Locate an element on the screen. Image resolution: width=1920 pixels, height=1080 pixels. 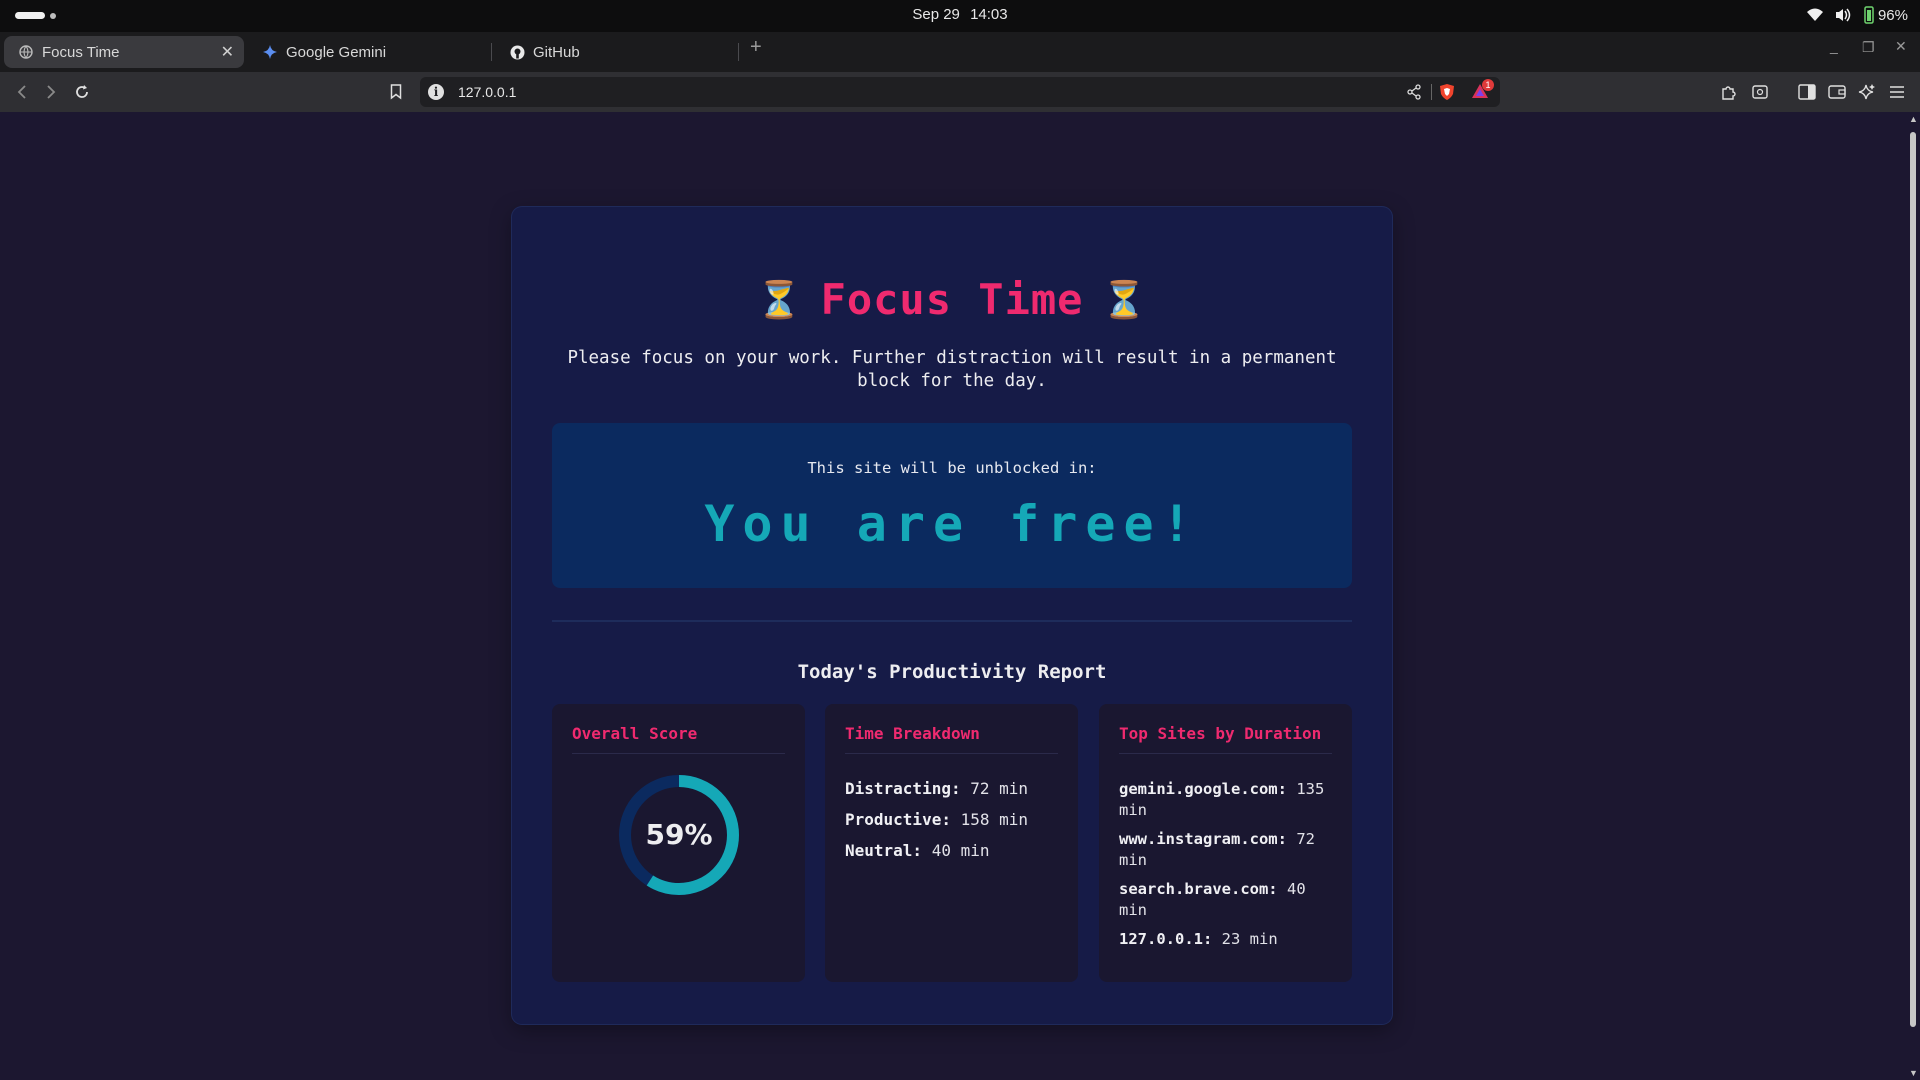
tab-title: GitHub is located at coordinates (556, 52).